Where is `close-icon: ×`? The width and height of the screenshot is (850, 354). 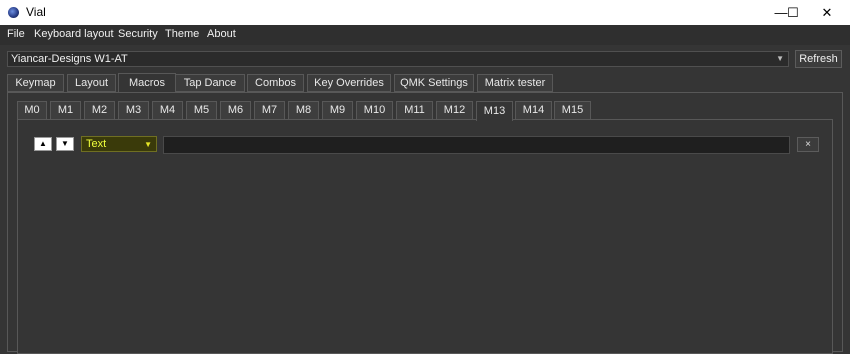 close-icon: × is located at coordinates (808, 144).